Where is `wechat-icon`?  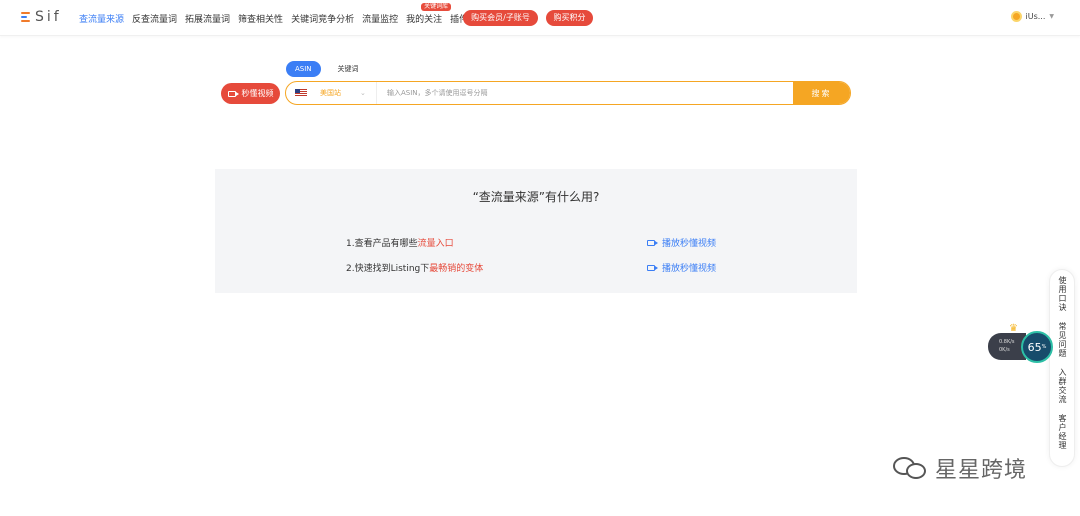
wechat-icon is located at coordinates (911, 468).